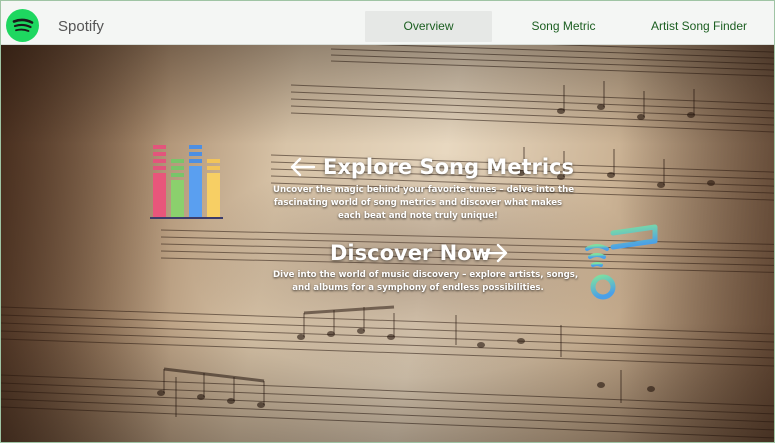  Describe the element at coordinates (187, 183) in the screenshot. I see `equalizer-bars-icon` at that location.